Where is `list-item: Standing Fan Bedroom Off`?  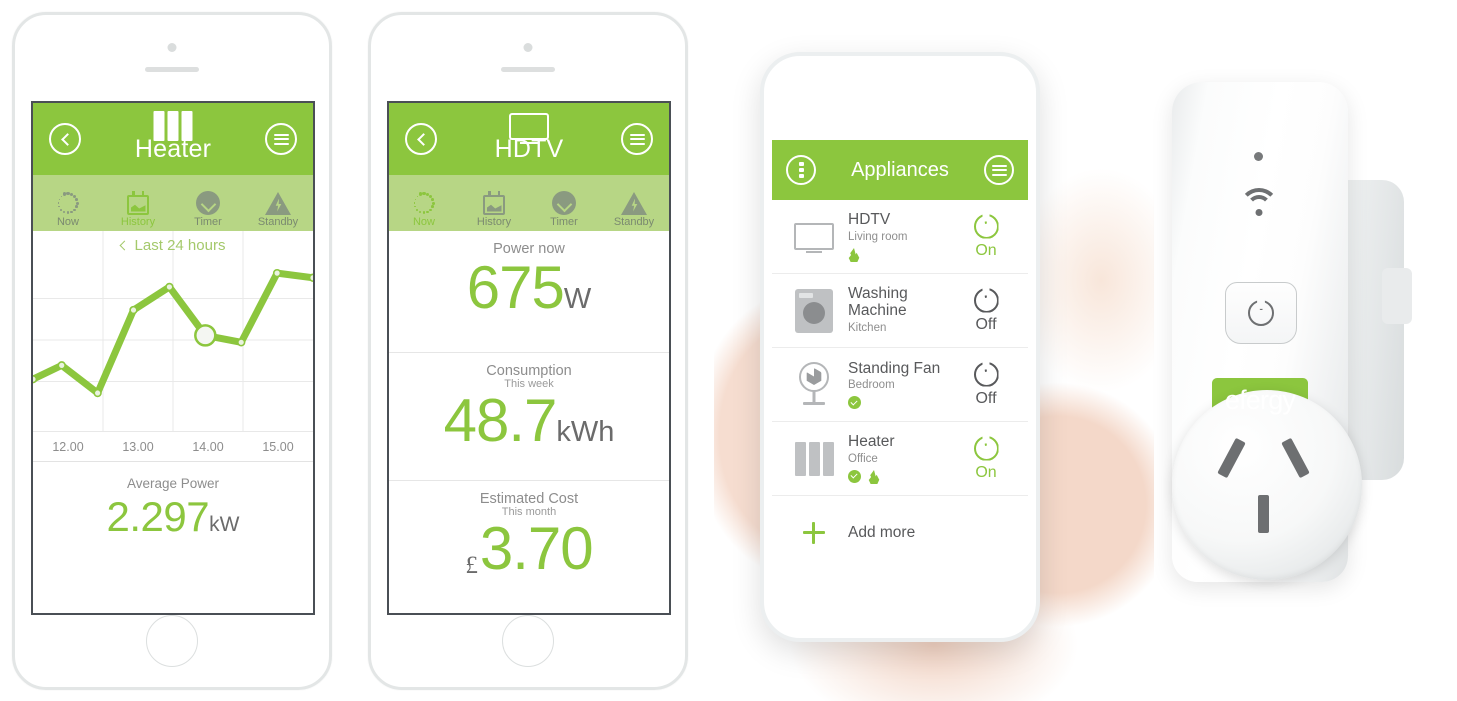 list-item: Standing Fan Bedroom Off is located at coordinates (900, 385).